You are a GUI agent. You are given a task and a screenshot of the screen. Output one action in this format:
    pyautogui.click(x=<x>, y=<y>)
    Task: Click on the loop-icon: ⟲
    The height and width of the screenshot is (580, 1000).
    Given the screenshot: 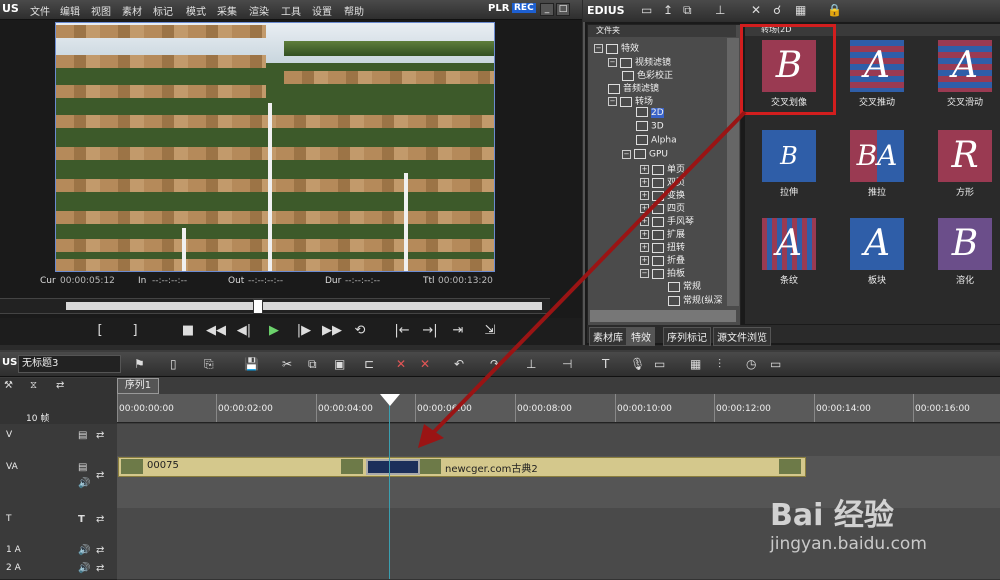 What is the action you would take?
    pyautogui.click(x=360, y=331)
    